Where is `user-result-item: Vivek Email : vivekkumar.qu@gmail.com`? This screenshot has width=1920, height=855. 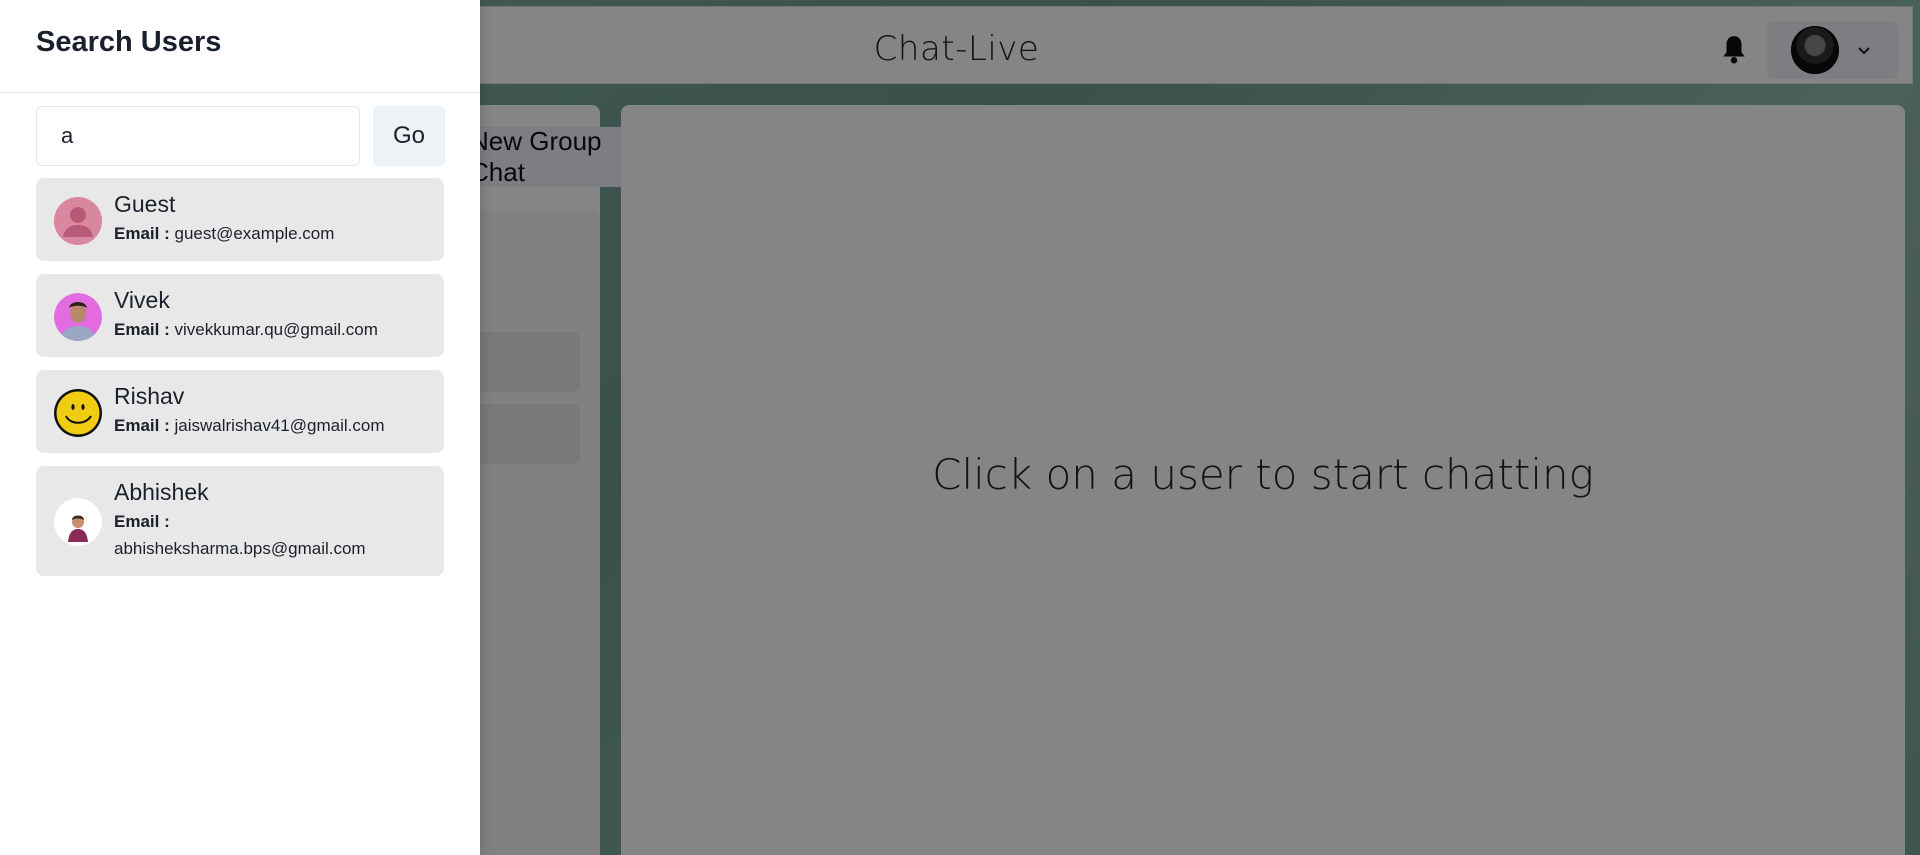 user-result-item: Vivek Email : vivekkumar.qu@gmail.com is located at coordinates (240, 315).